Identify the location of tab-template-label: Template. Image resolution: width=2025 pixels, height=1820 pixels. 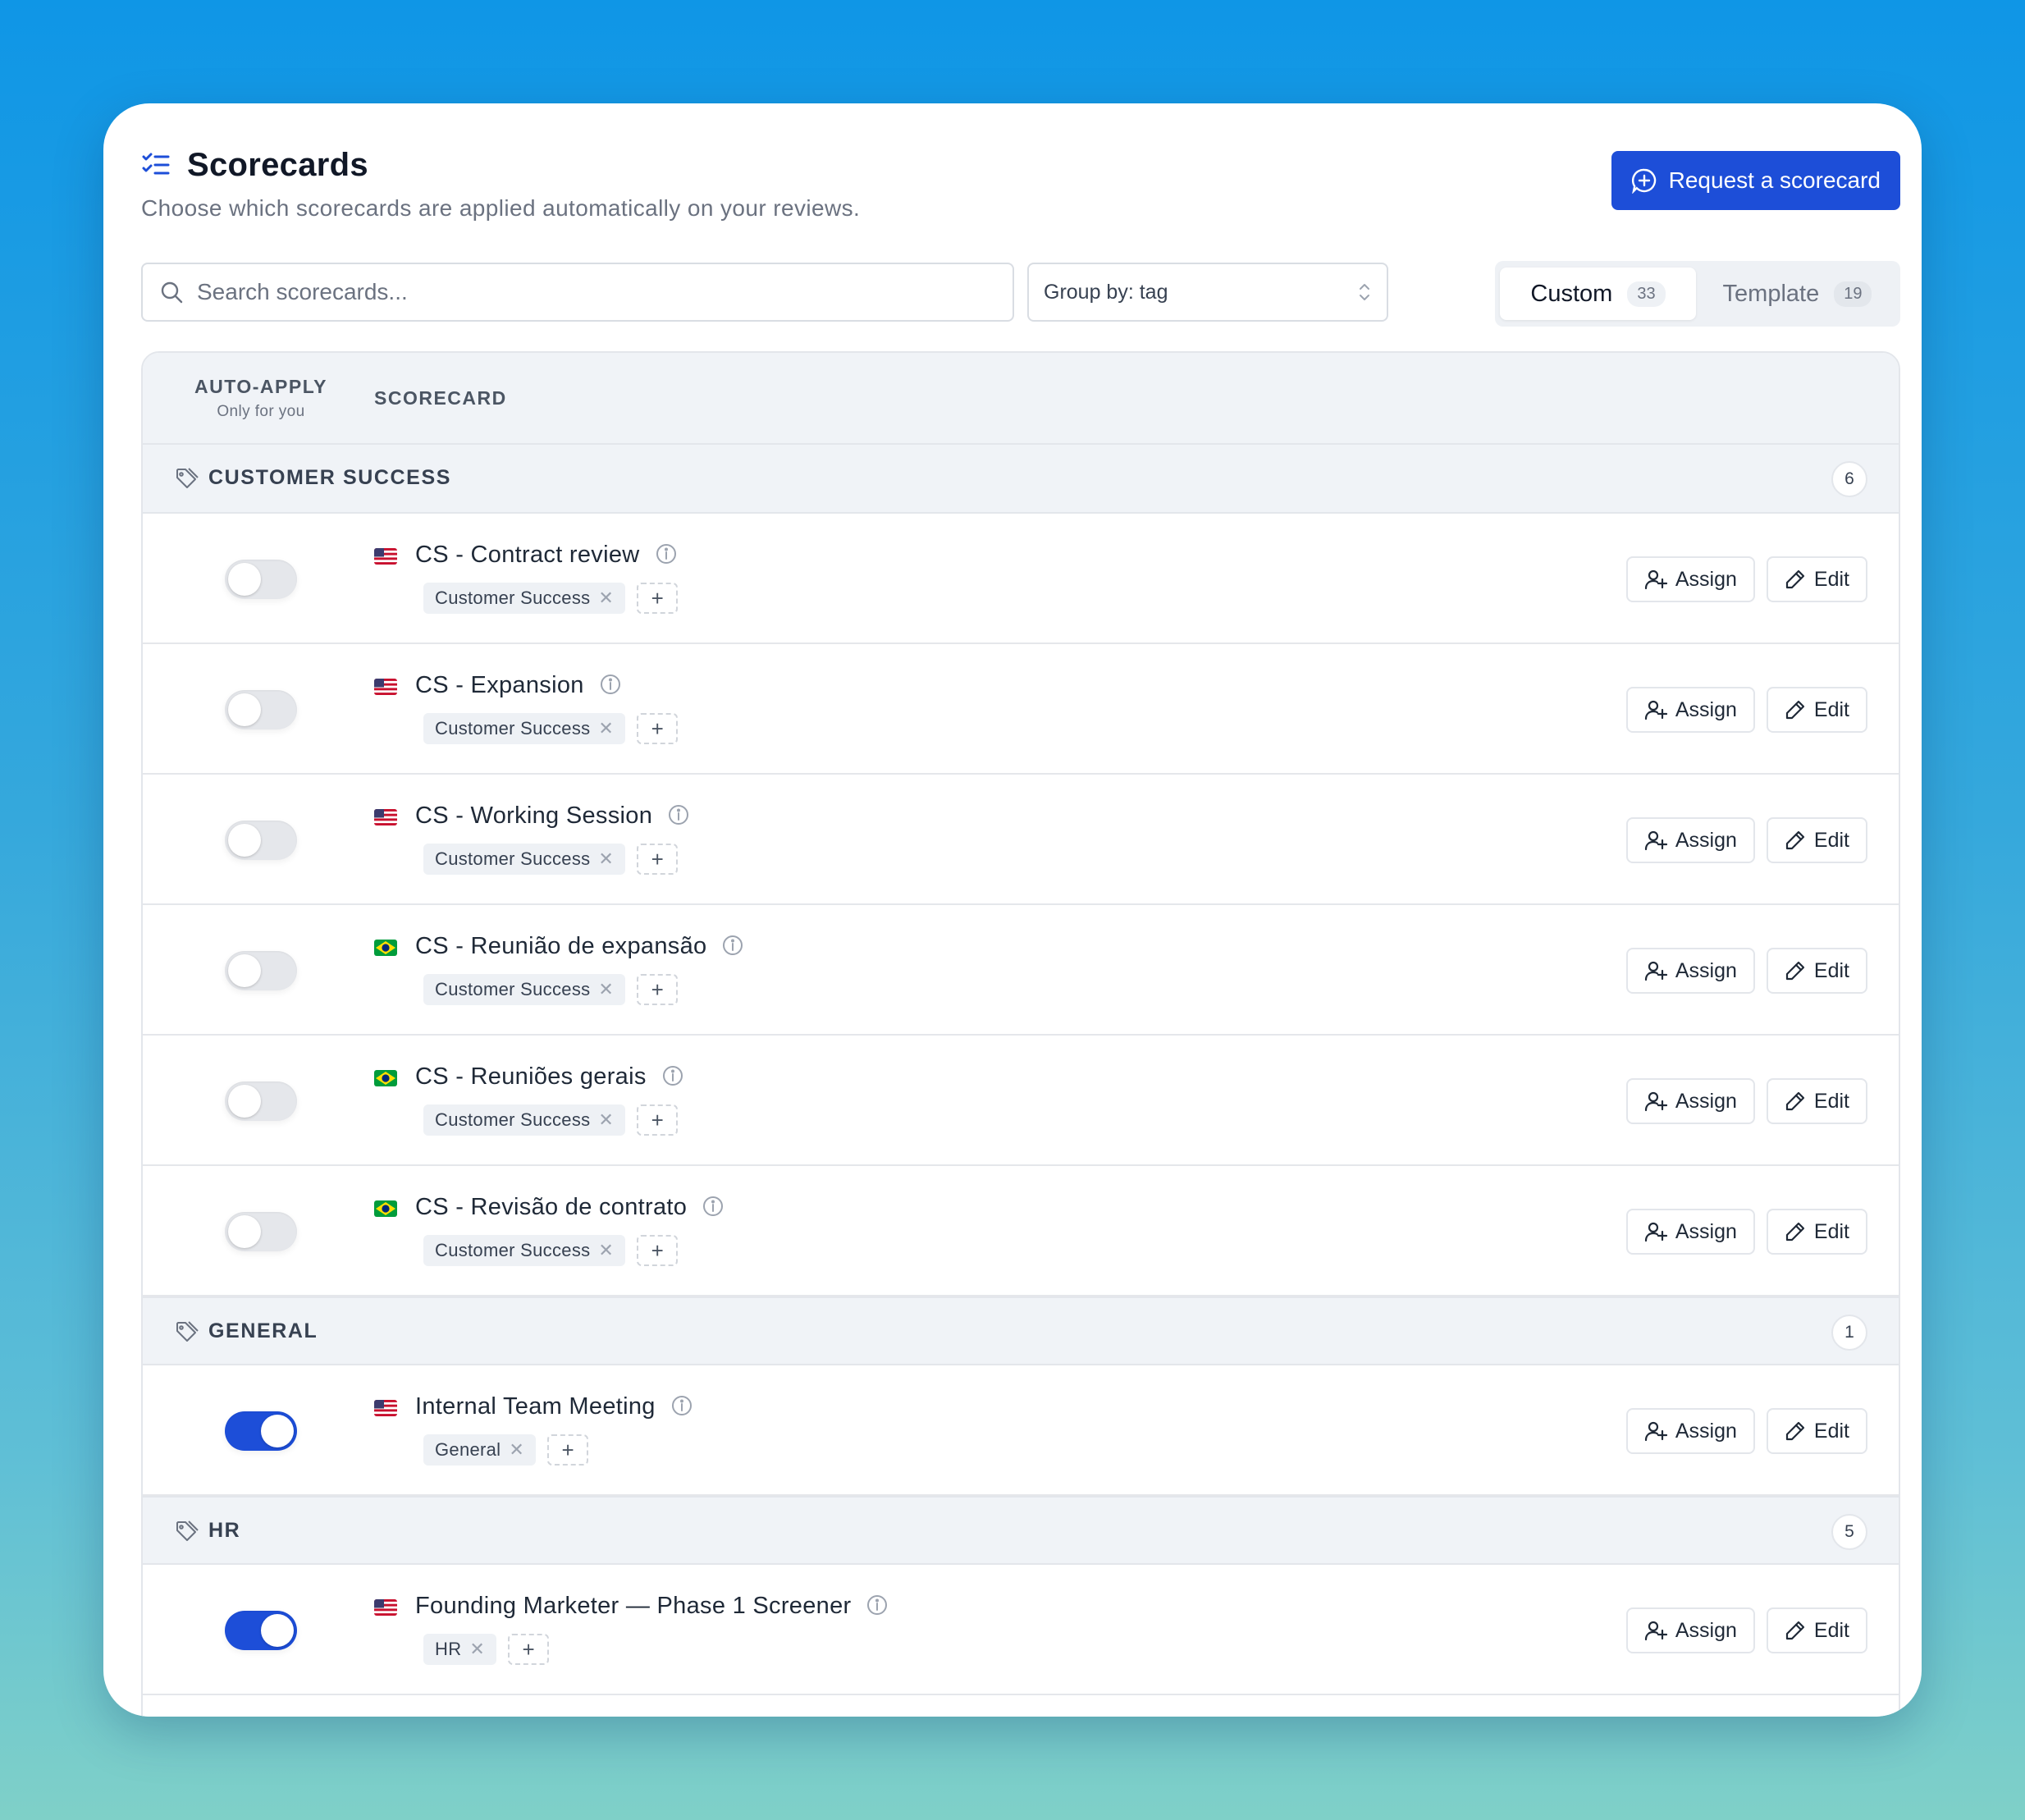
(1771, 293).